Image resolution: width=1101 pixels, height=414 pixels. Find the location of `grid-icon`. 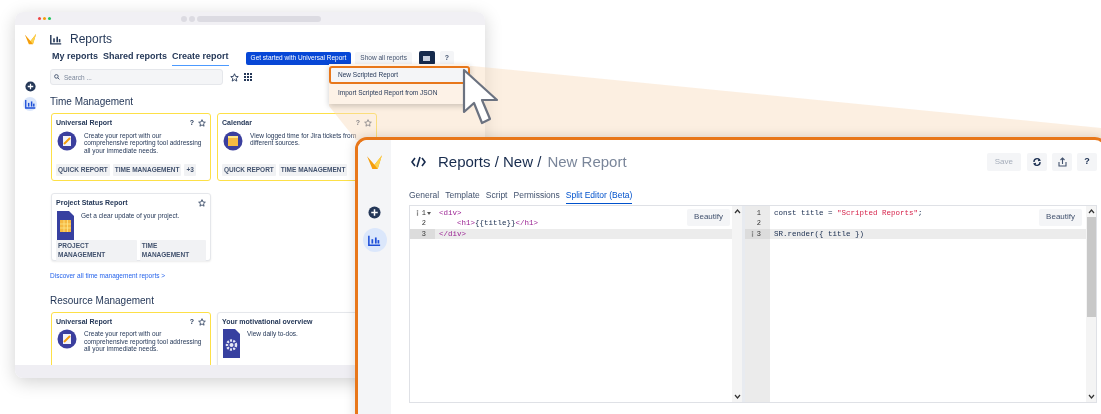

grid-icon is located at coordinates (248, 77).